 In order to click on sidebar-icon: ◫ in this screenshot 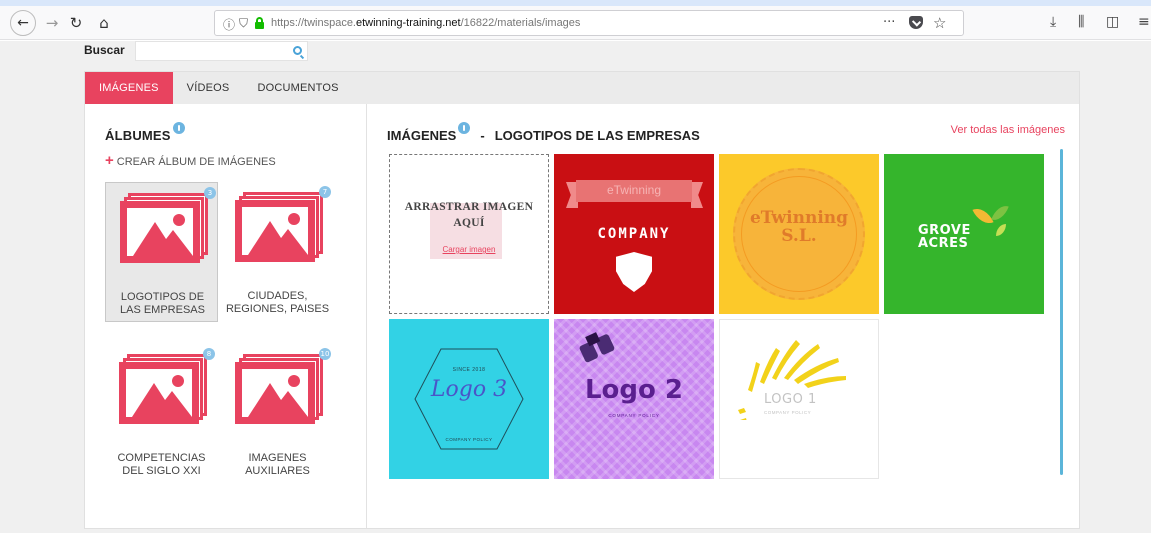, I will do `click(1112, 22)`.